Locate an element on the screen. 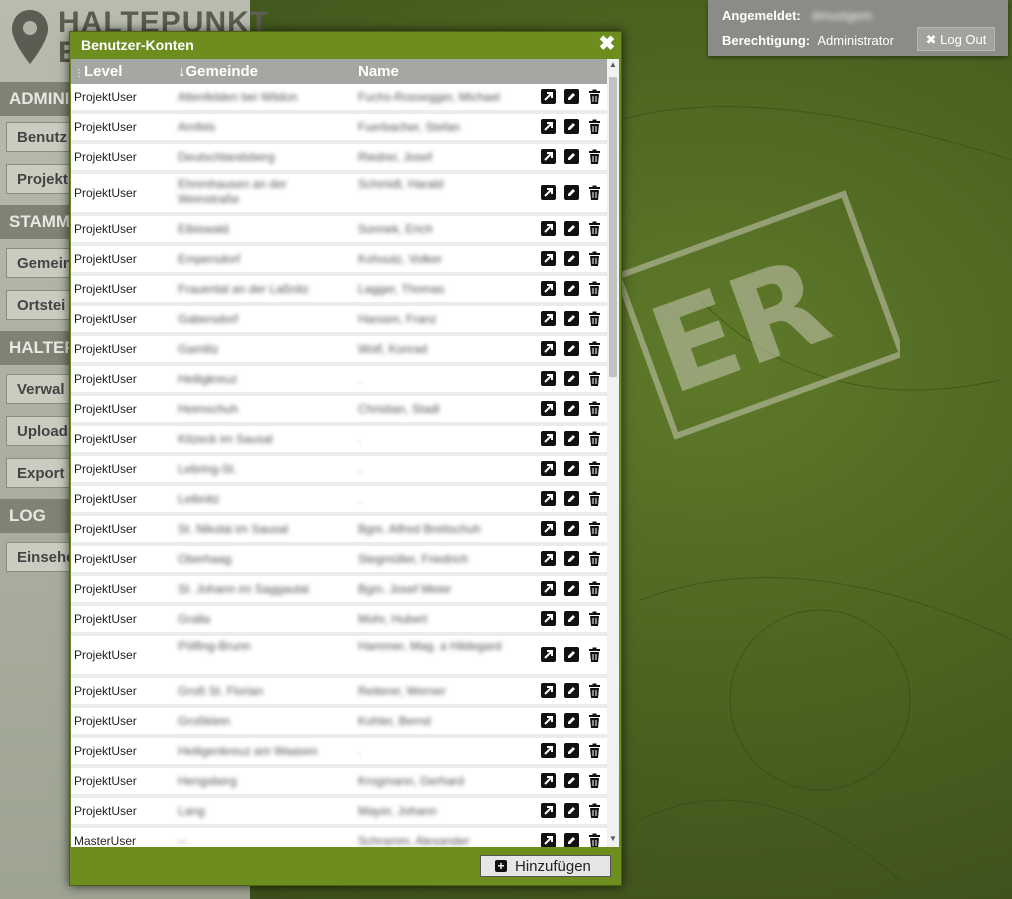 Image resolution: width=1012 pixels, height=899 pixels. cell-name: Sonnek, Erich is located at coordinates (395, 229).